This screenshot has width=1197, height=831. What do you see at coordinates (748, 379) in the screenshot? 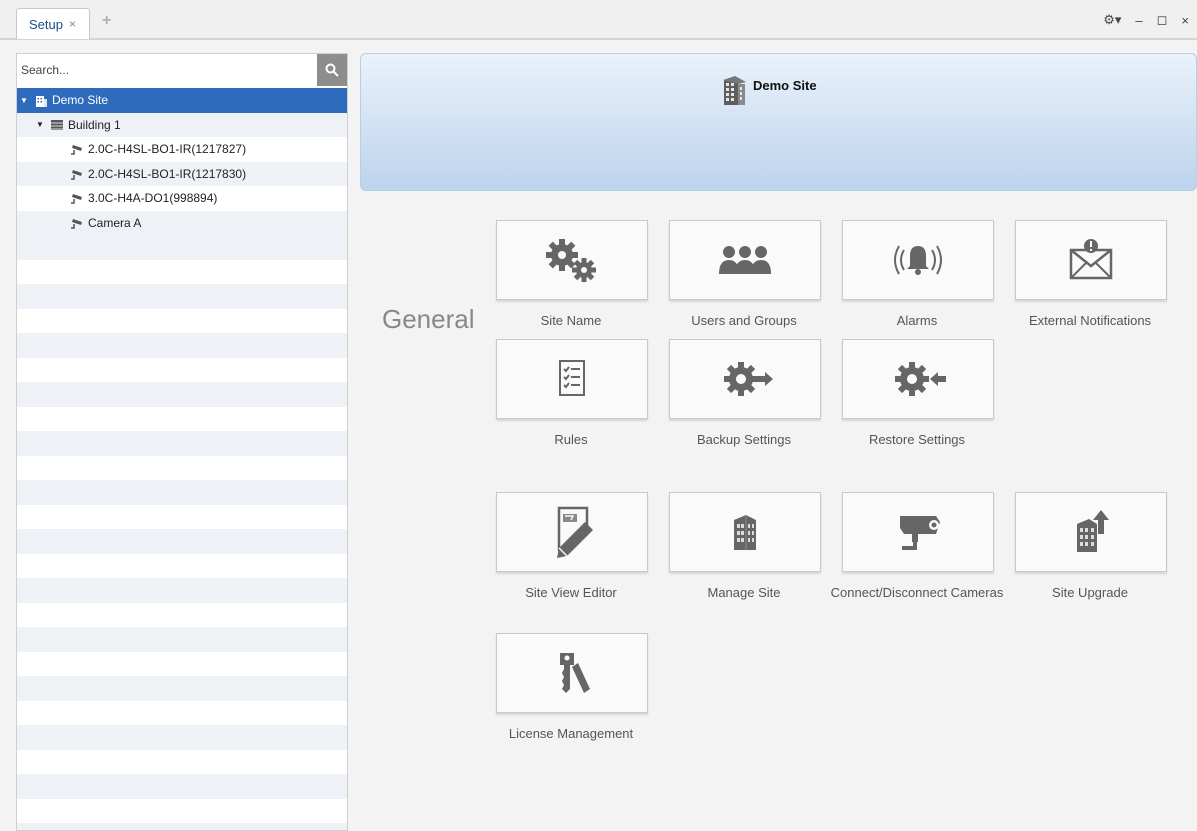
I see `gear-export-icon` at bounding box center [748, 379].